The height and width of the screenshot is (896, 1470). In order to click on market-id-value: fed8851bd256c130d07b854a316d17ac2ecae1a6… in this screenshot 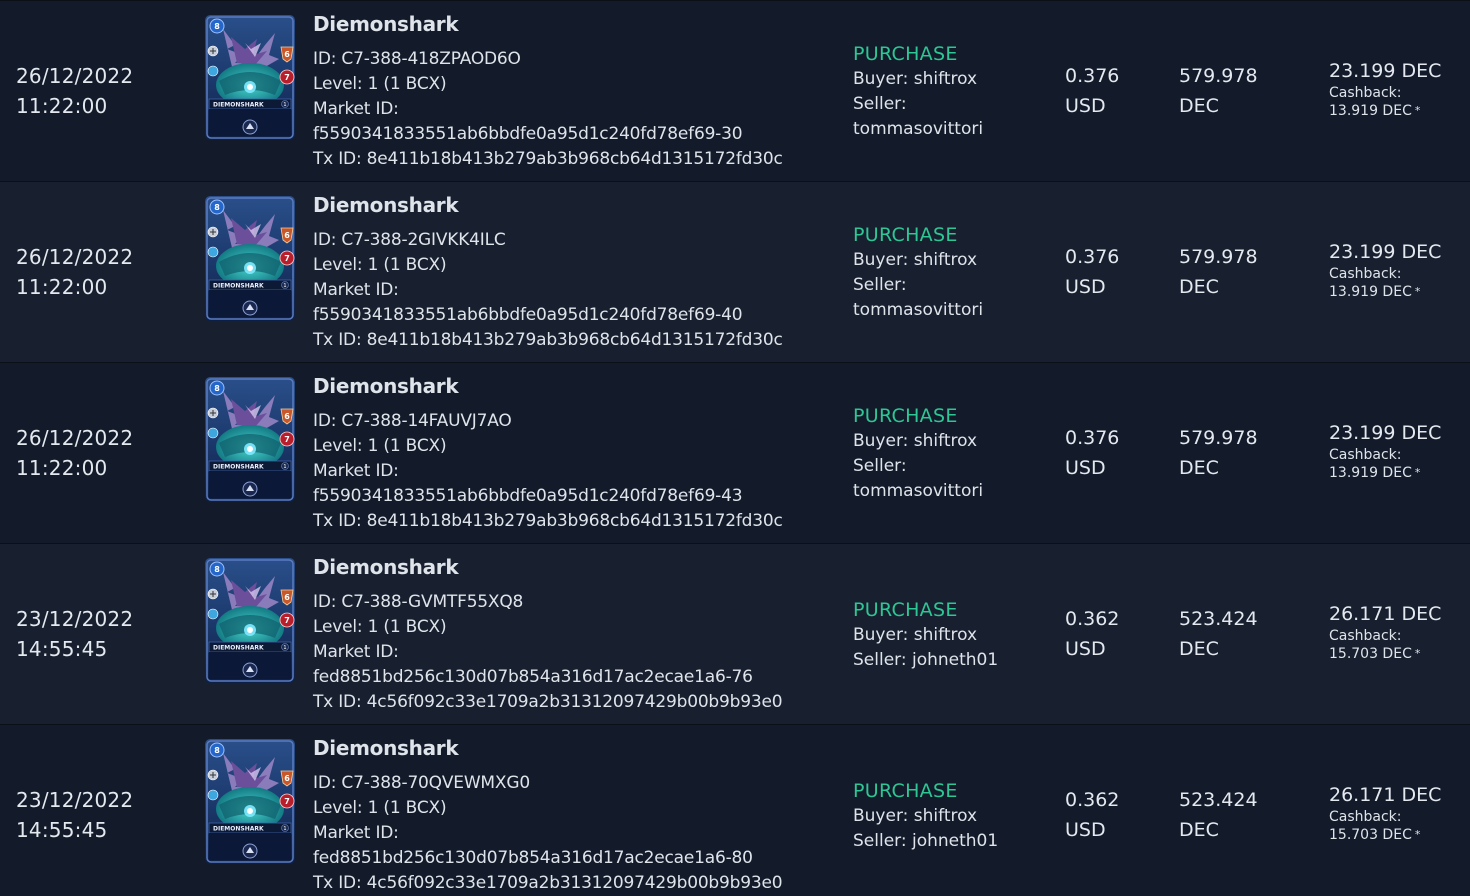, I will do `click(533, 858)`.